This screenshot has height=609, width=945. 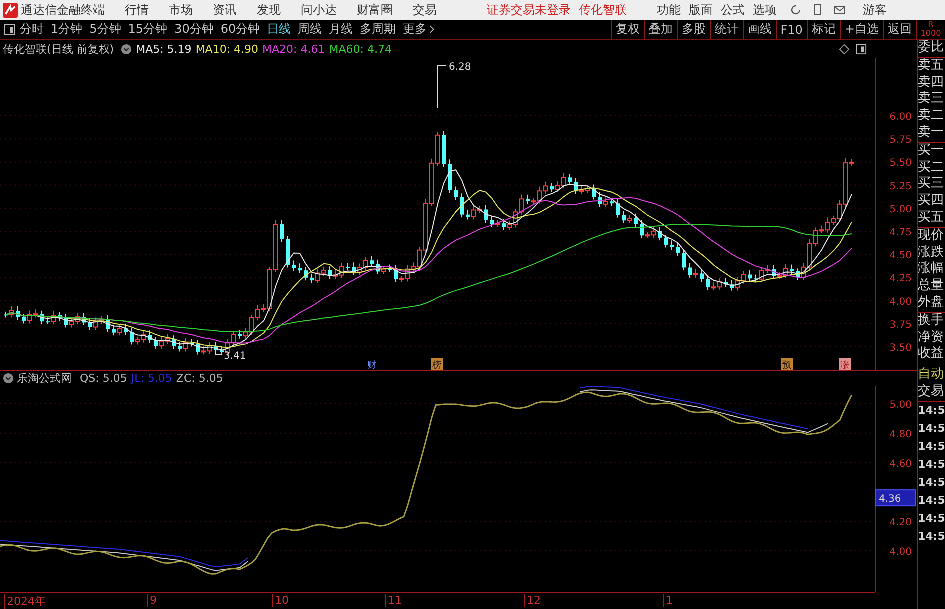 What do you see at coordinates (765, 10) in the screenshot?
I see `tool-menu-item: 选项` at bounding box center [765, 10].